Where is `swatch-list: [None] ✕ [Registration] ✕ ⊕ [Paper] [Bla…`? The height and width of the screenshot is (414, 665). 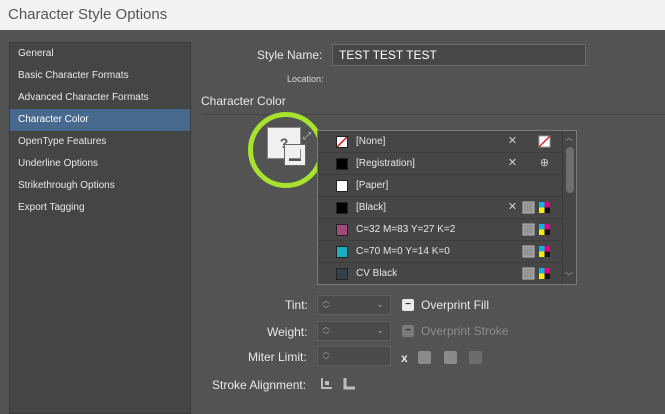 swatch-list: [None] ✕ [Registration] ✕ ⊕ [Paper] [Bla… is located at coordinates (447, 207).